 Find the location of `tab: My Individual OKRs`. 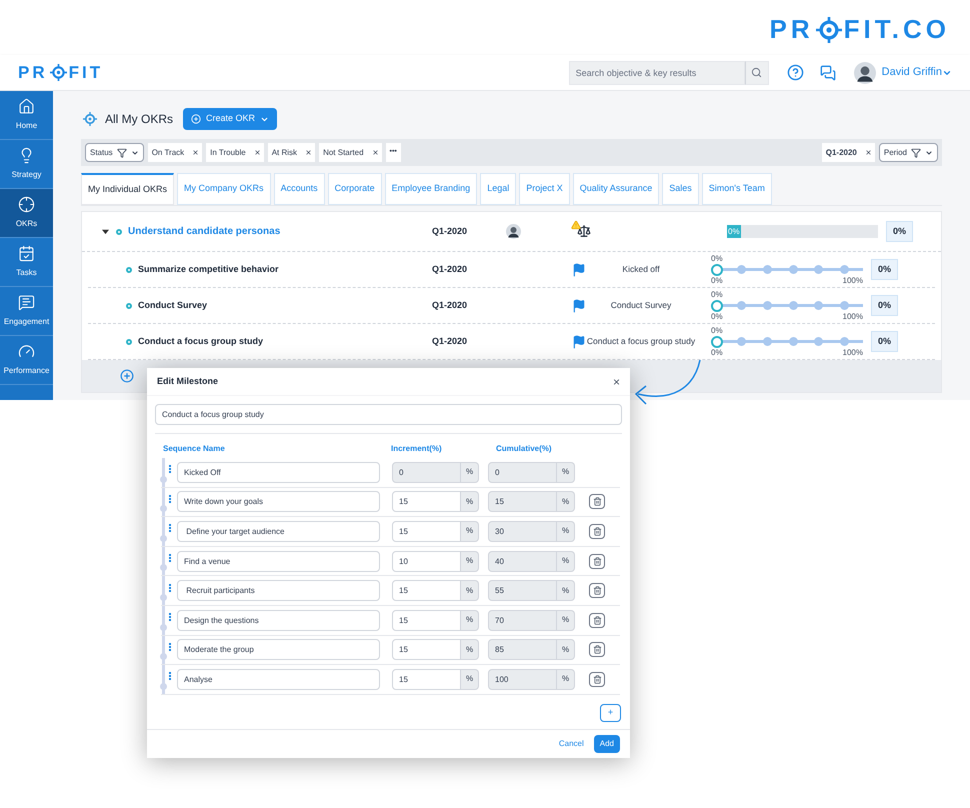

tab: My Individual OKRs is located at coordinates (127, 189).